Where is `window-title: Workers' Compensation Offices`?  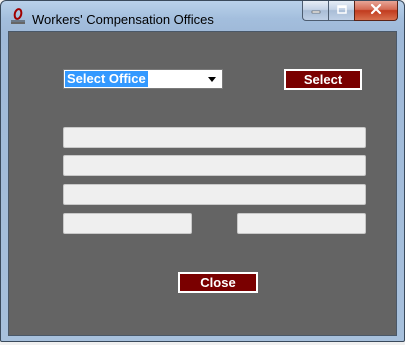 window-title: Workers' Compensation Offices is located at coordinates (123, 19).